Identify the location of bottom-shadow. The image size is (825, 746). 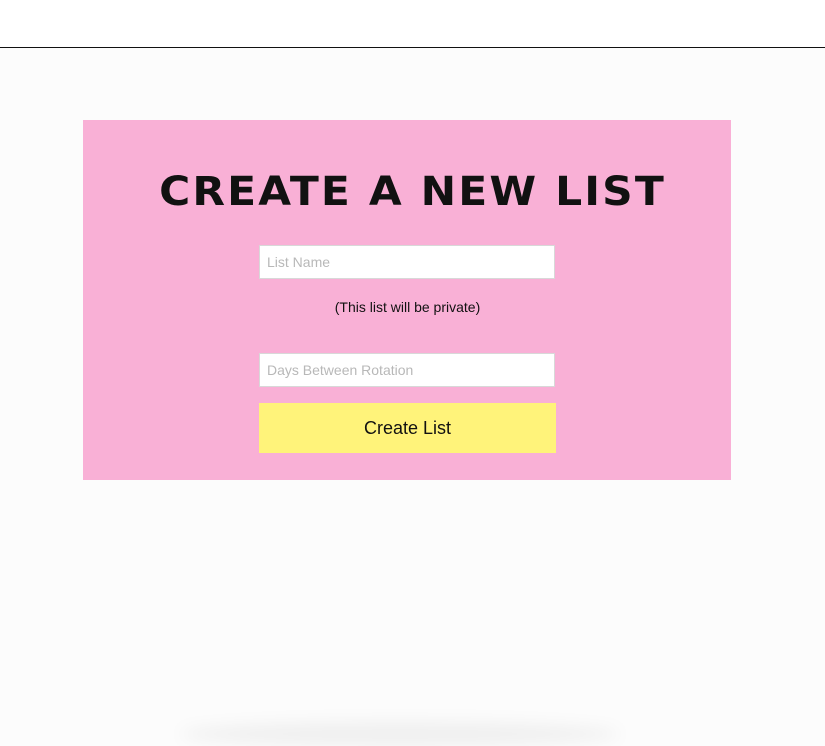
(400, 734).